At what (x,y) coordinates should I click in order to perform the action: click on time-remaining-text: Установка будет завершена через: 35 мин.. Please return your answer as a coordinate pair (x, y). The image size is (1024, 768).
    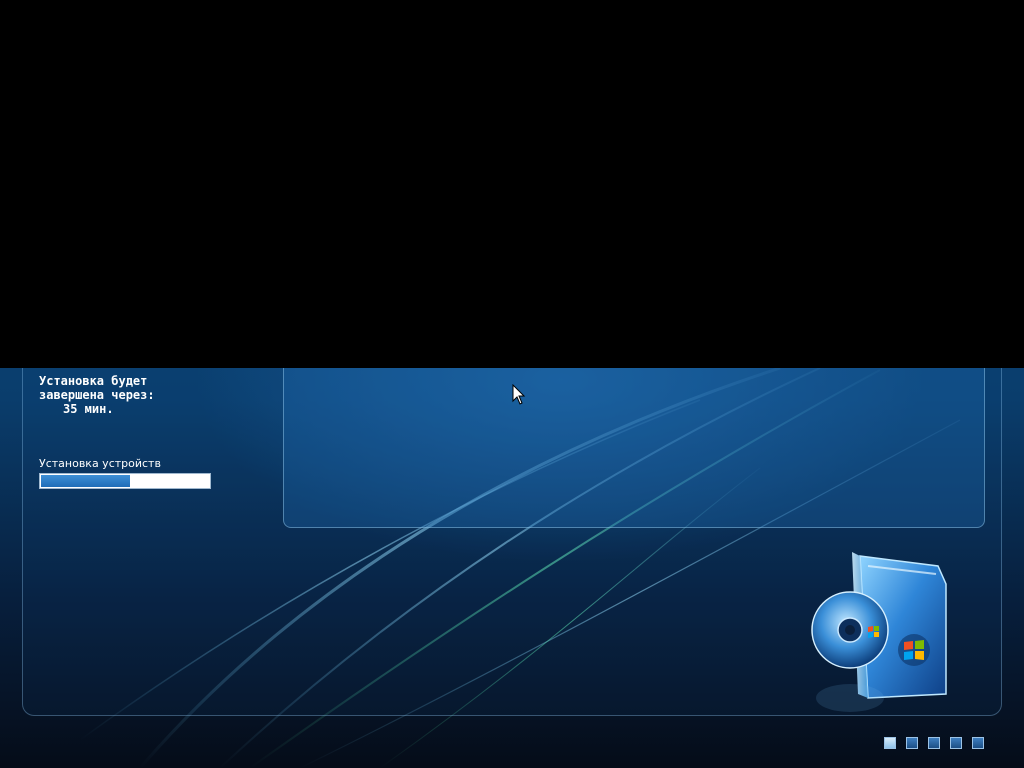
    Looking at the image, I should click on (97, 395).